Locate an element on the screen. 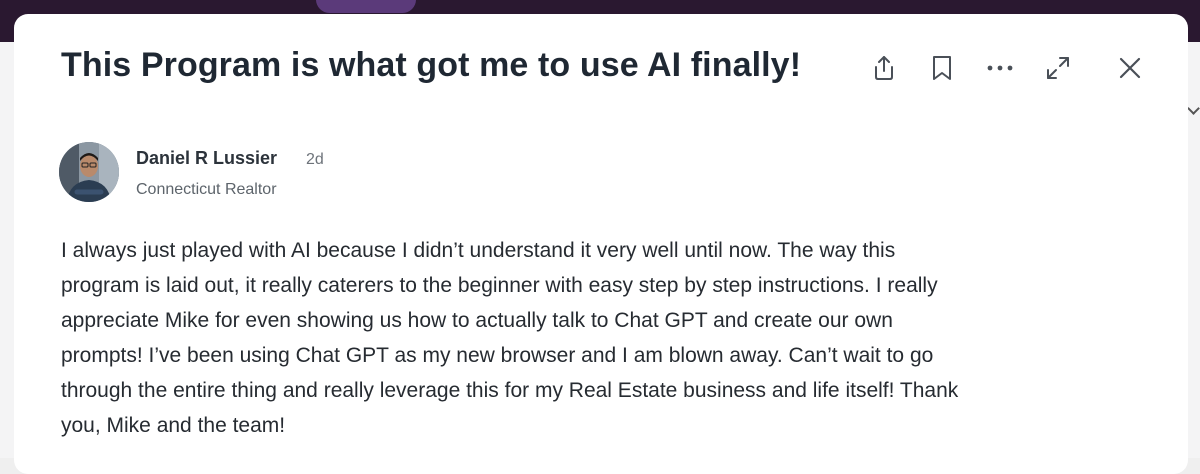  close-icon is located at coordinates (1130, 68).